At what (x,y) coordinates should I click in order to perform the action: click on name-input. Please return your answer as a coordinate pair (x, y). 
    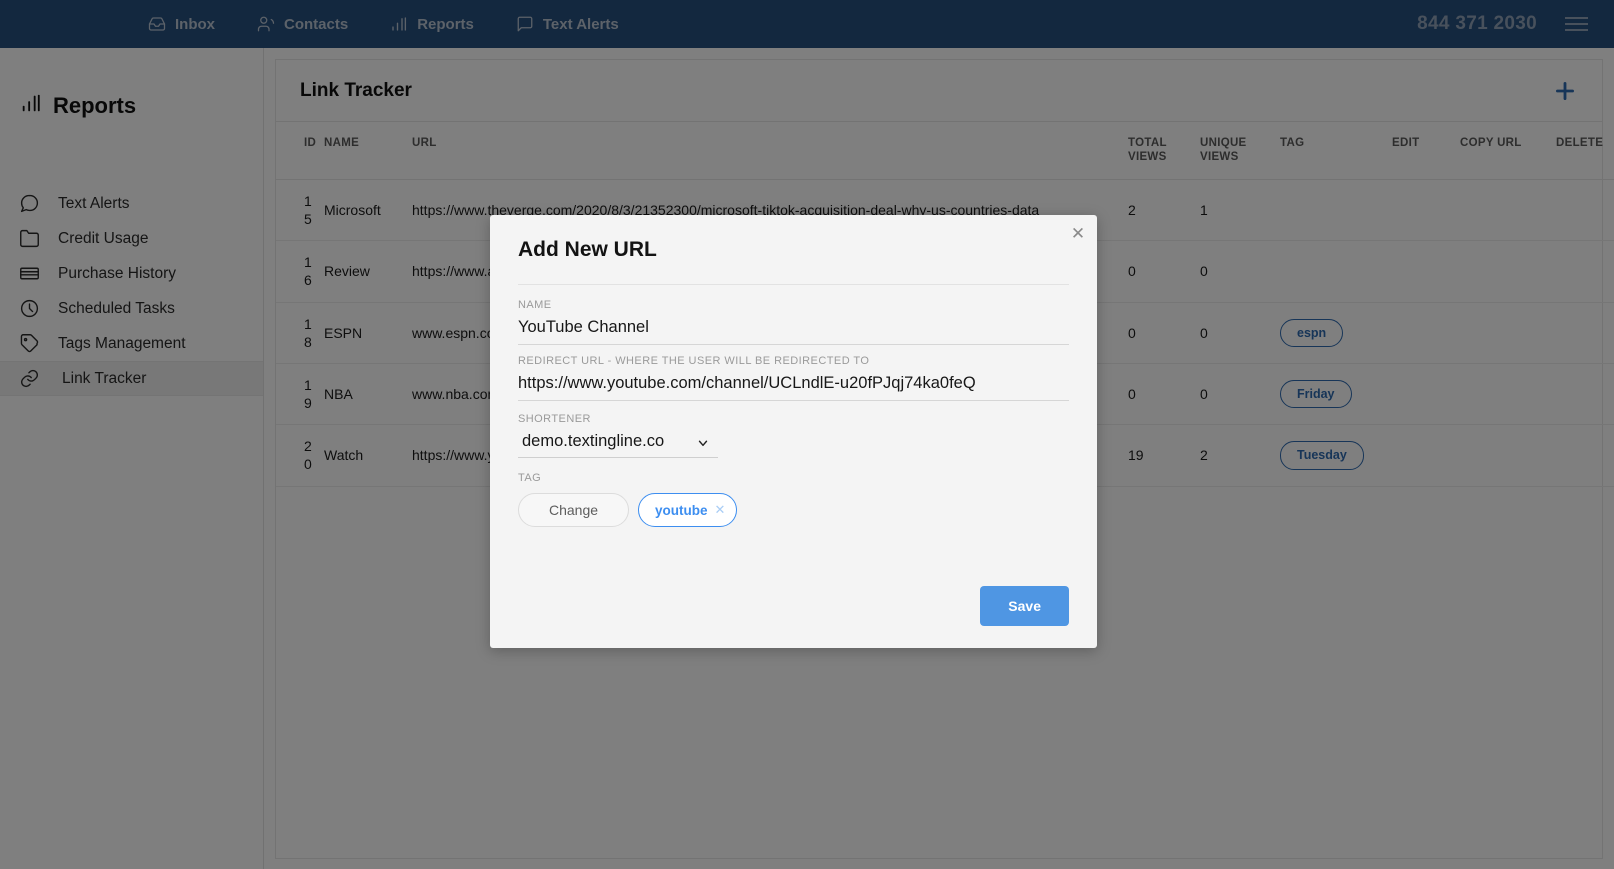
    Looking at the image, I should click on (793, 329).